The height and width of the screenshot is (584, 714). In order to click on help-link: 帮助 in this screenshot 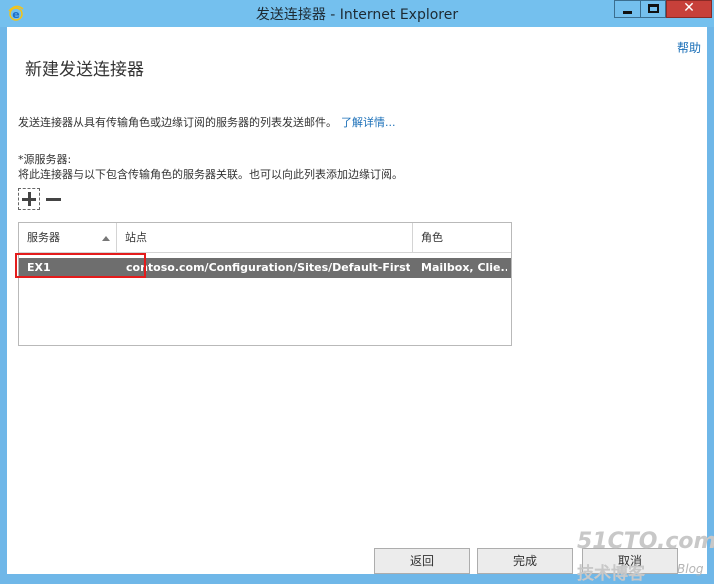, I will do `click(689, 47)`.